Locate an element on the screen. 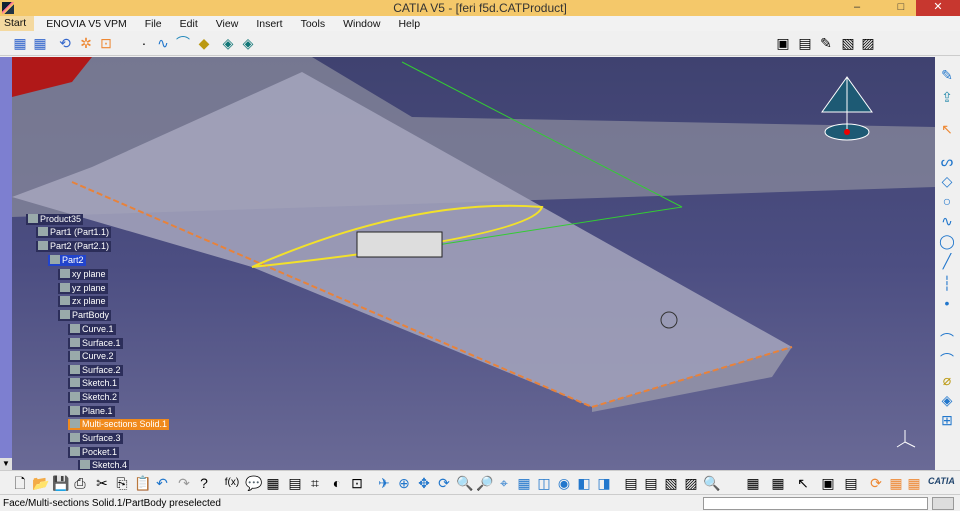 The height and width of the screenshot is (511, 960). menu-view: View is located at coordinates (227, 24).